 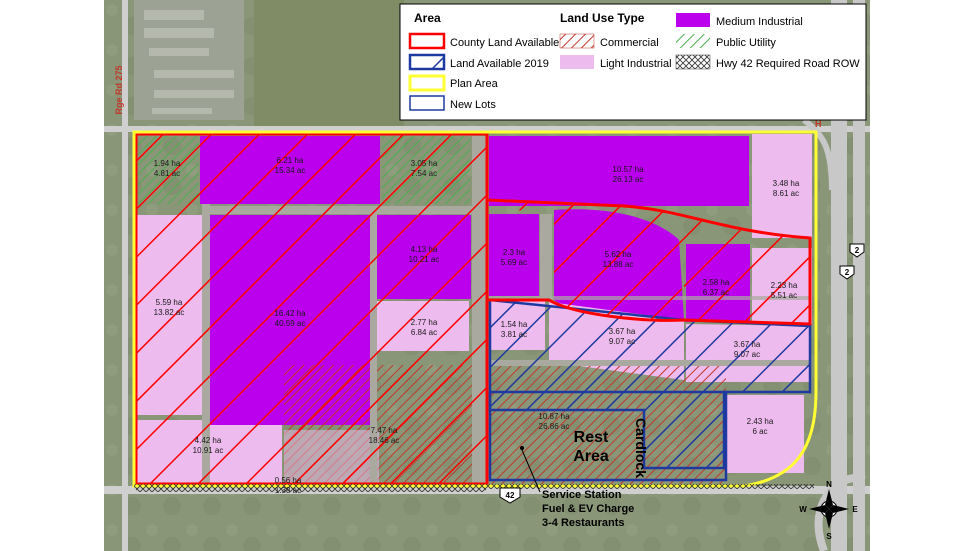 What do you see at coordinates (746, 43) in the screenshot?
I see `legend-utility-label: Public Utility` at bounding box center [746, 43].